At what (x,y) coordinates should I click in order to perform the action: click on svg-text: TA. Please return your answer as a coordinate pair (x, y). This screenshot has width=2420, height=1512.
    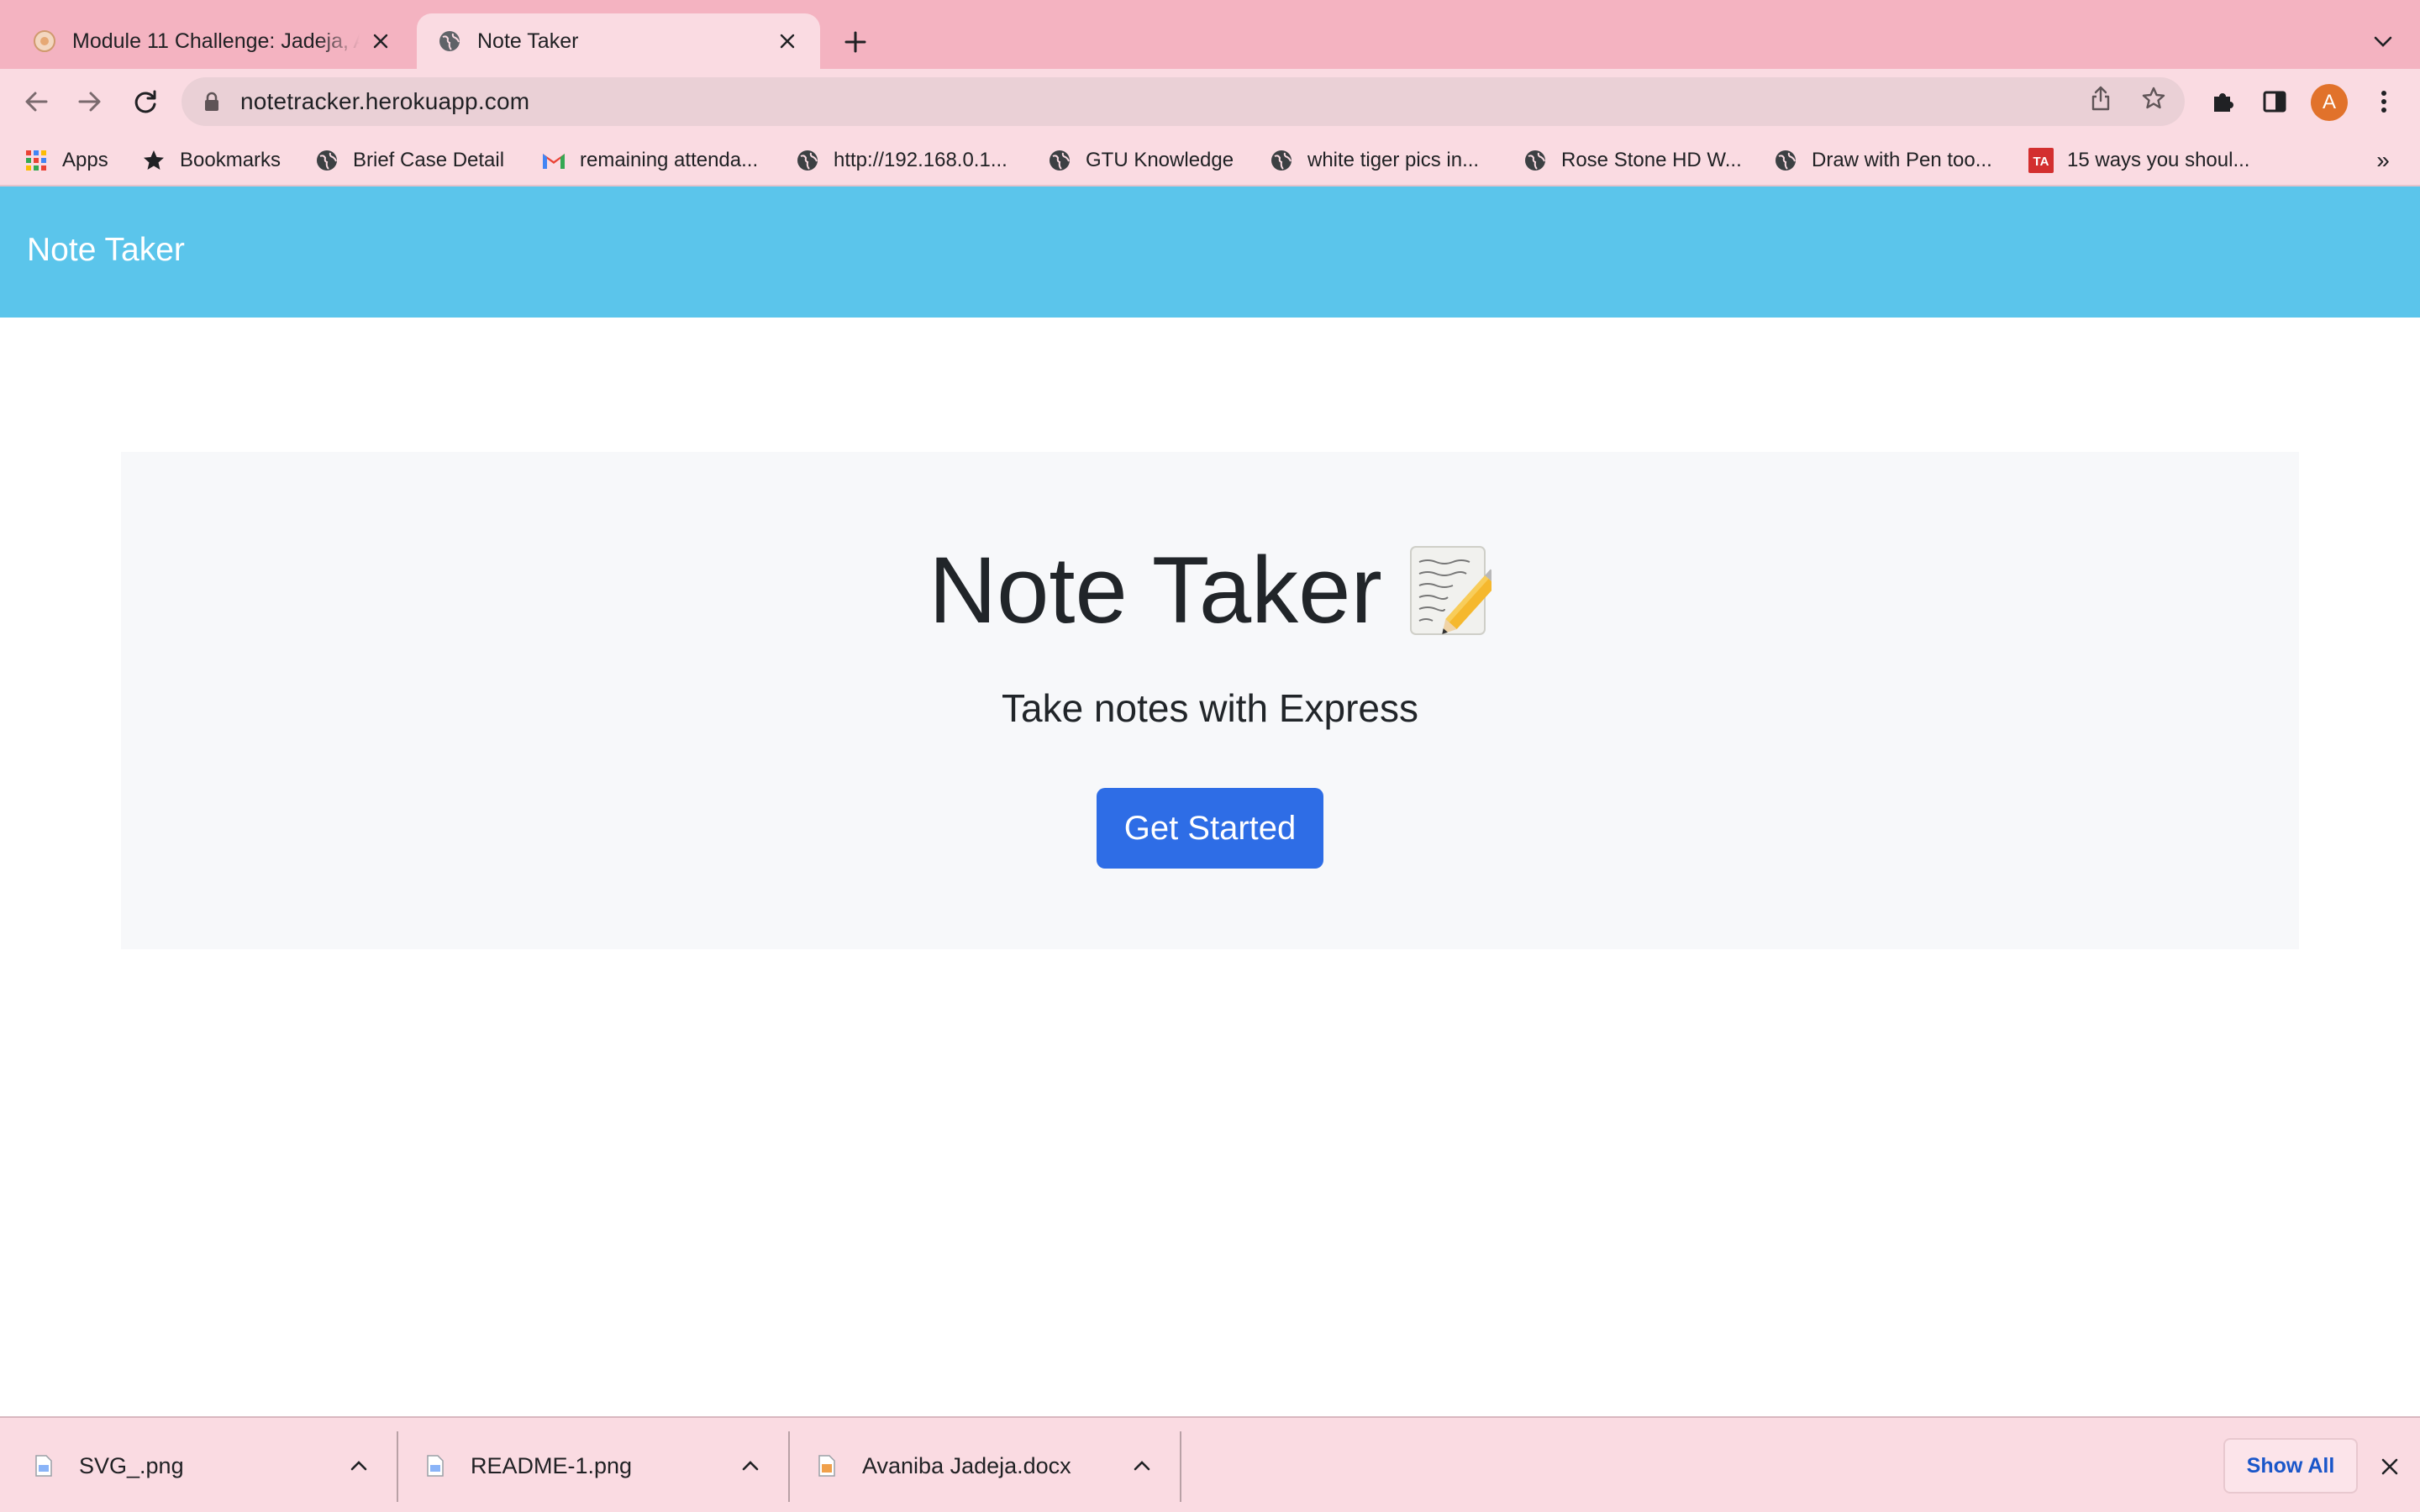
    Looking at the image, I should click on (2041, 162).